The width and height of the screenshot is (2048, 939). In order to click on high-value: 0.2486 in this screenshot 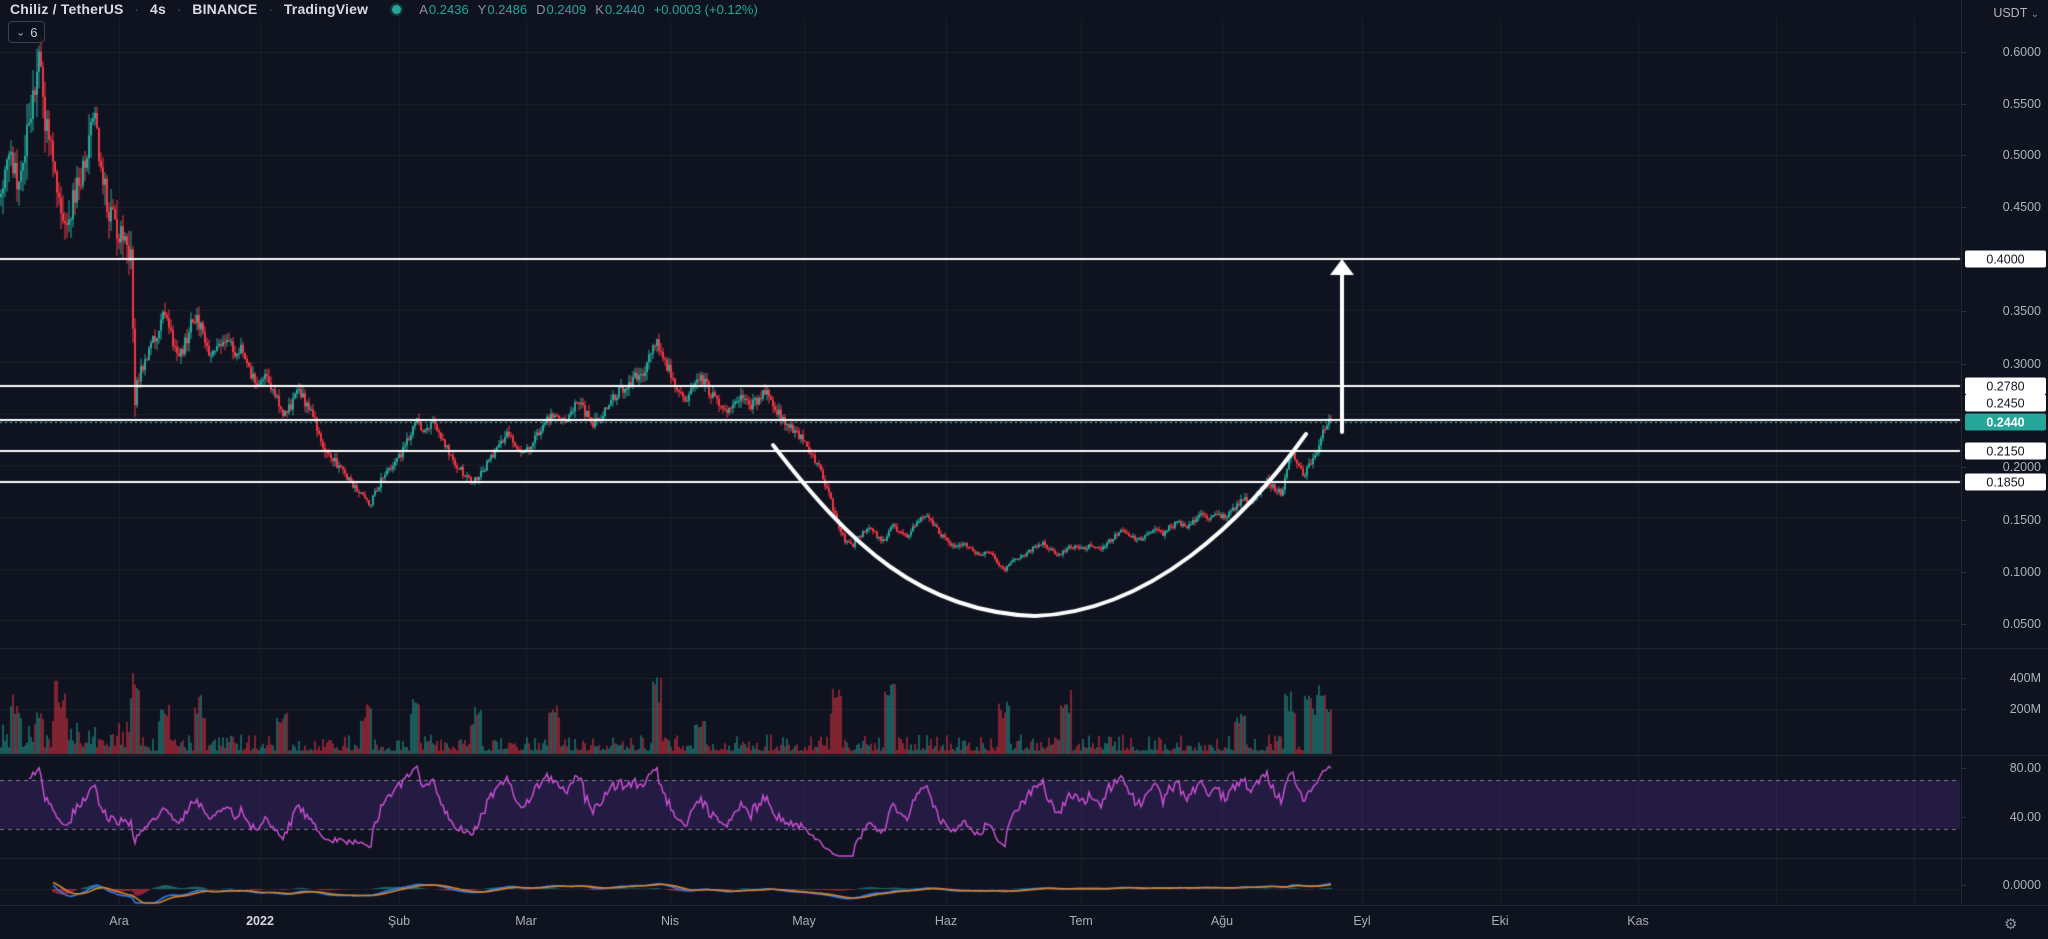, I will do `click(507, 9)`.